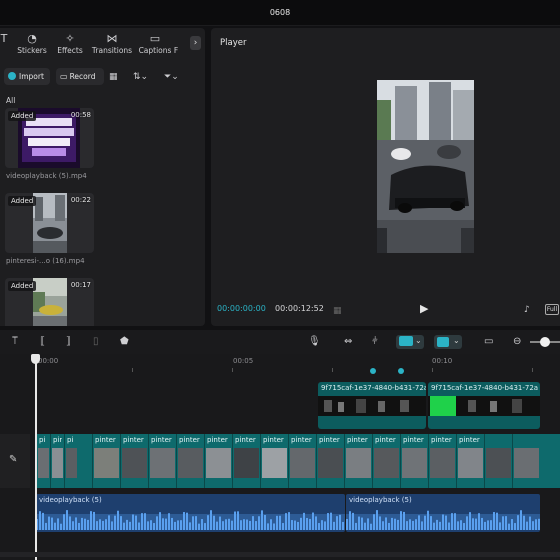  Describe the element at coordinates (448, 342) in the screenshot. I see `preview-axis-toggle: ⌄` at that location.